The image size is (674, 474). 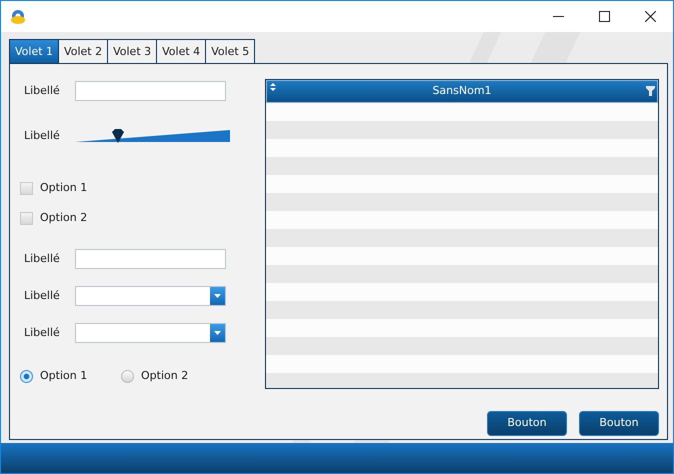 What do you see at coordinates (64, 376) in the screenshot?
I see `radio-label: Option 1` at bounding box center [64, 376].